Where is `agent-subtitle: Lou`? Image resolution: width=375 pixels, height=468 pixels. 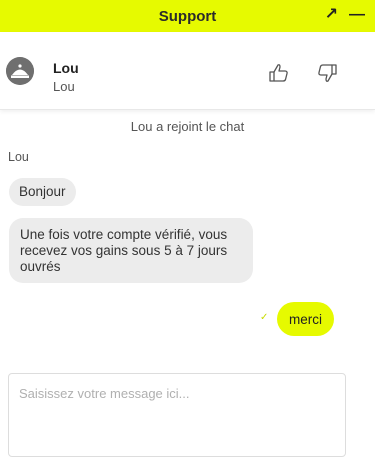 agent-subtitle: Lou is located at coordinates (64, 86).